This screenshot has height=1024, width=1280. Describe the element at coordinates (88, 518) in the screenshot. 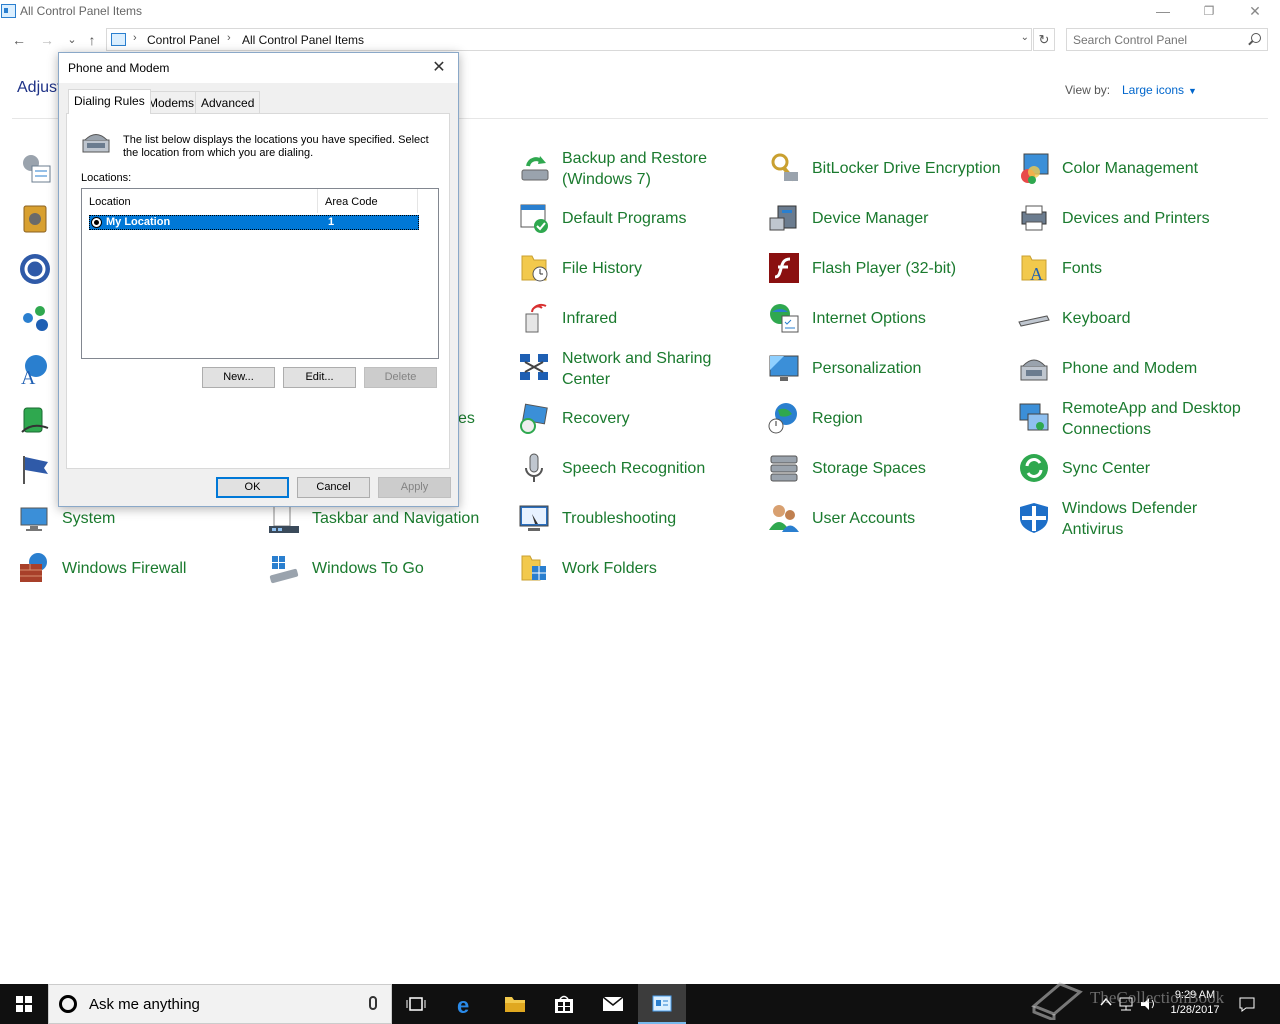

I see `item-label: System` at that location.